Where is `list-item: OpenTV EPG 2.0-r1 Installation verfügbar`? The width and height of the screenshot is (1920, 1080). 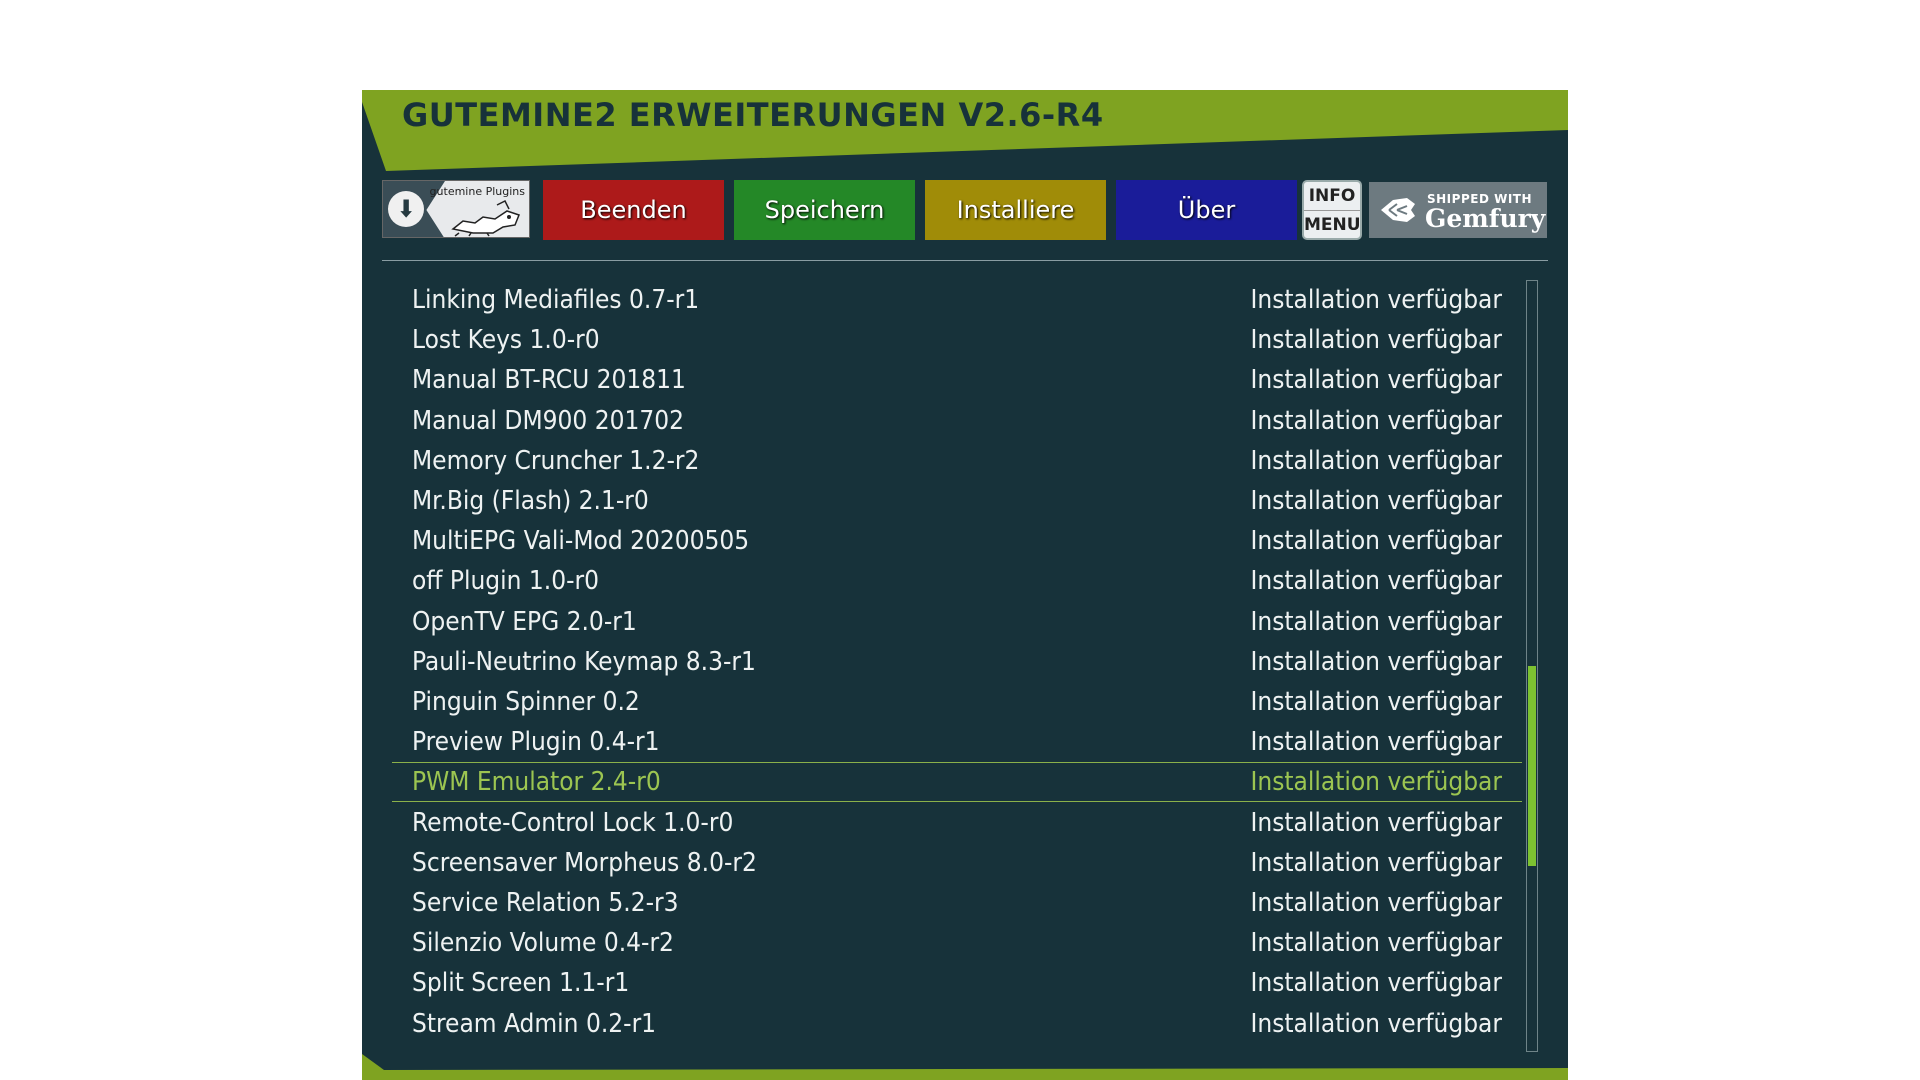 list-item: OpenTV EPG 2.0-r1 Installation verfügbar is located at coordinates (957, 622).